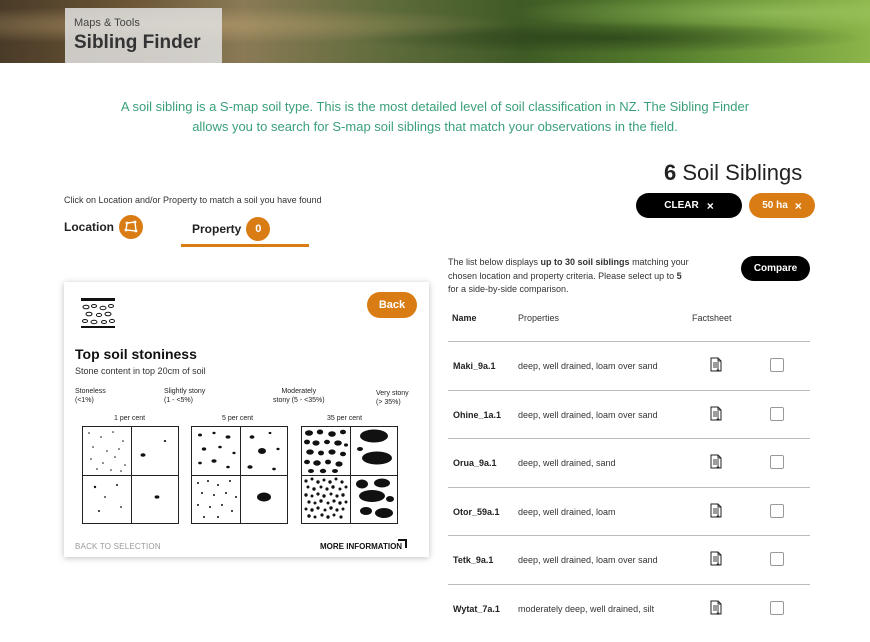 The height and width of the screenshot is (642, 870). What do you see at coordinates (137, 42) in the screenshot?
I see `page-title: Sibling Finder` at bounding box center [137, 42].